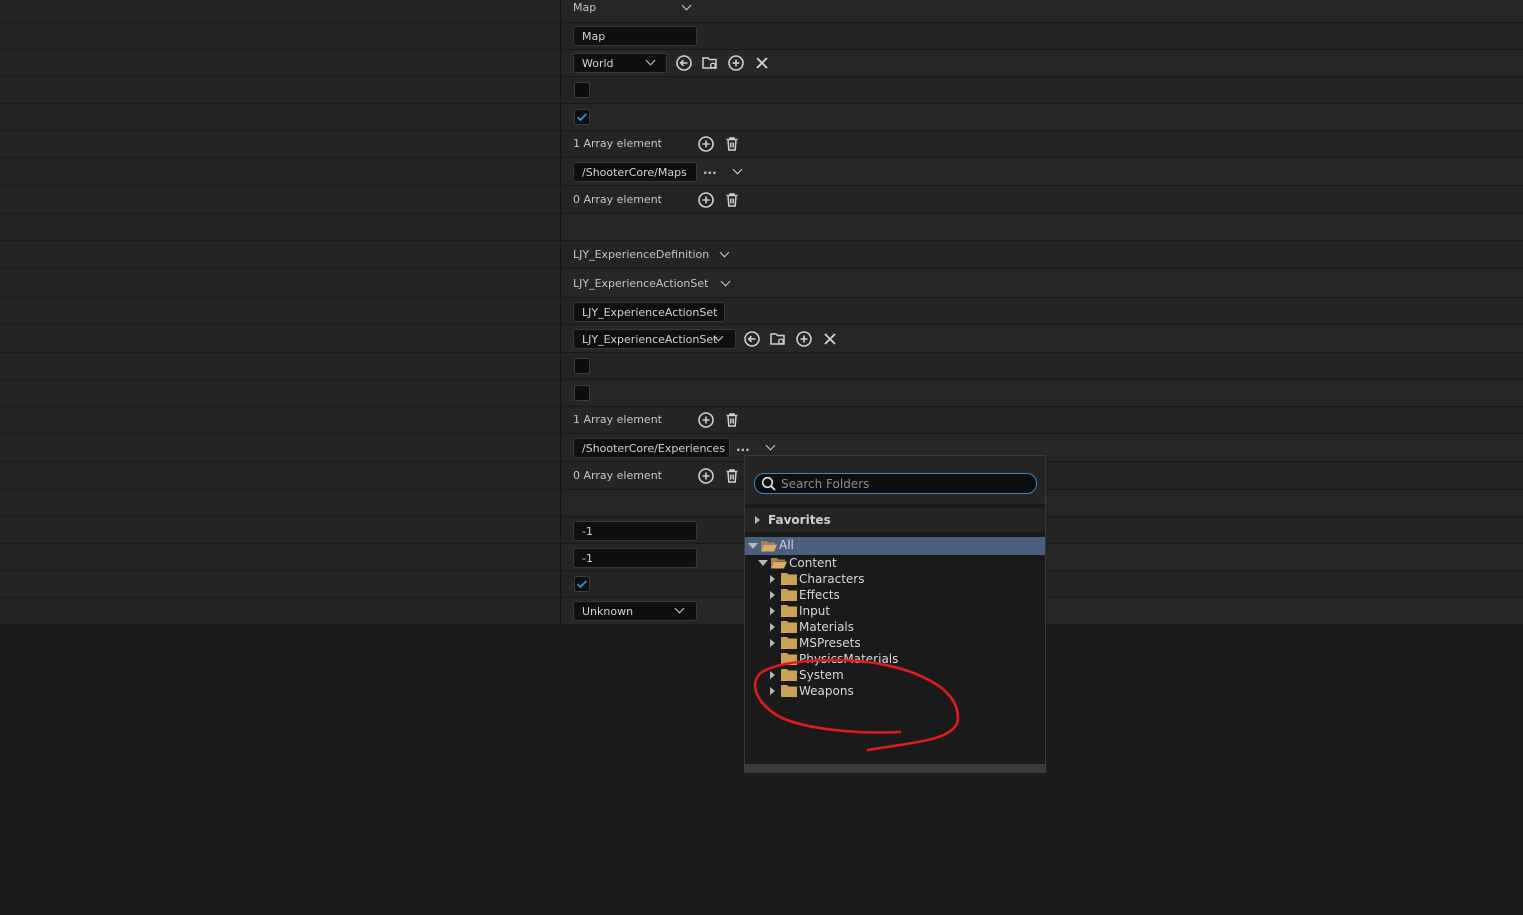 The image size is (1523, 915). What do you see at coordinates (617, 199) in the screenshot?
I see `array-count-label: 0 Array element` at bounding box center [617, 199].